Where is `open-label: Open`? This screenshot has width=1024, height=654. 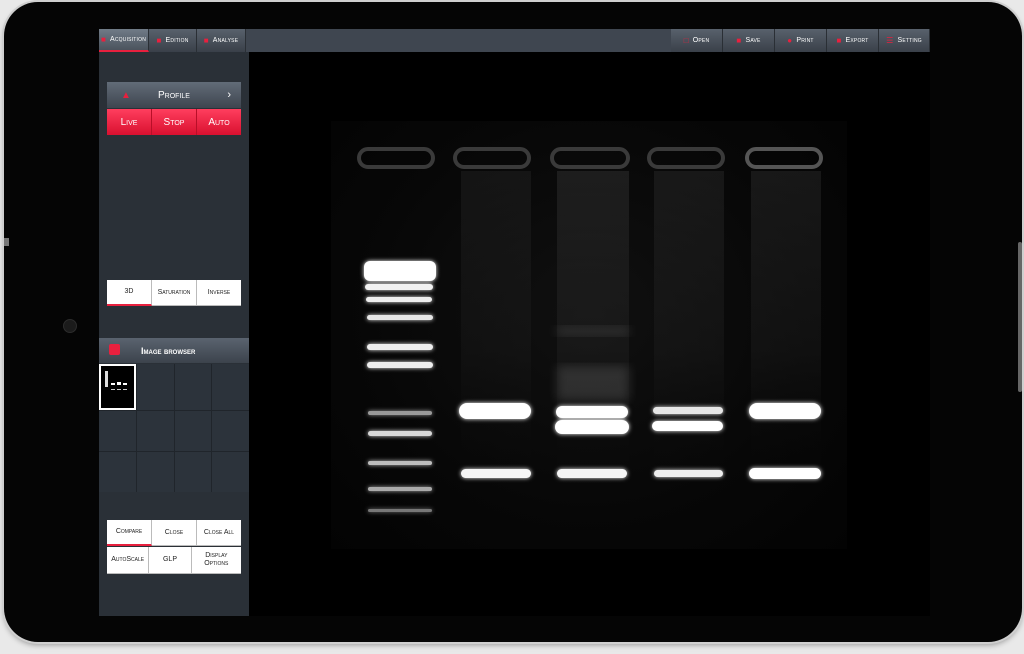
open-label: Open is located at coordinates (701, 40).